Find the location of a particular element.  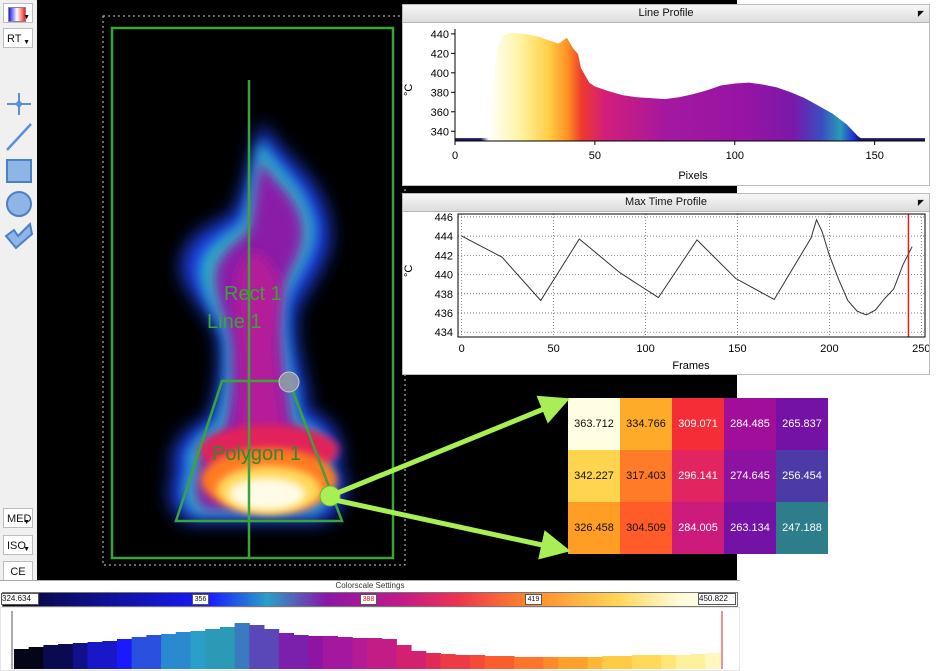

line-profile-header: Line Profile ◤ is located at coordinates (666, 14).